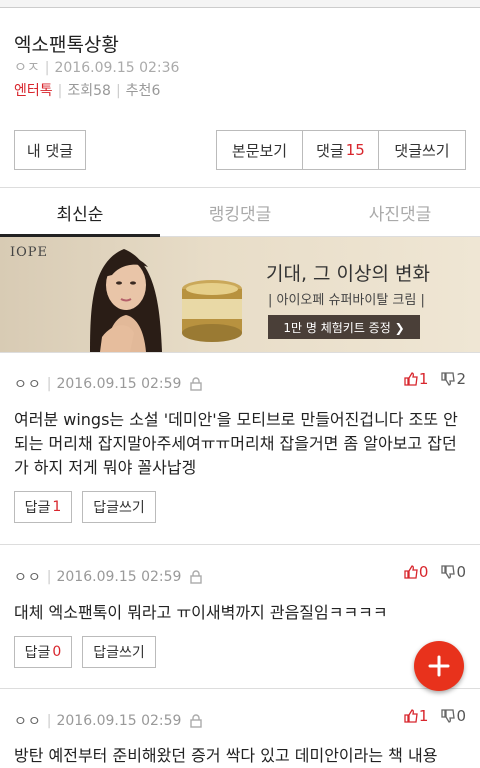  Describe the element at coordinates (461, 379) in the screenshot. I see `downvote-count: 2` at that location.